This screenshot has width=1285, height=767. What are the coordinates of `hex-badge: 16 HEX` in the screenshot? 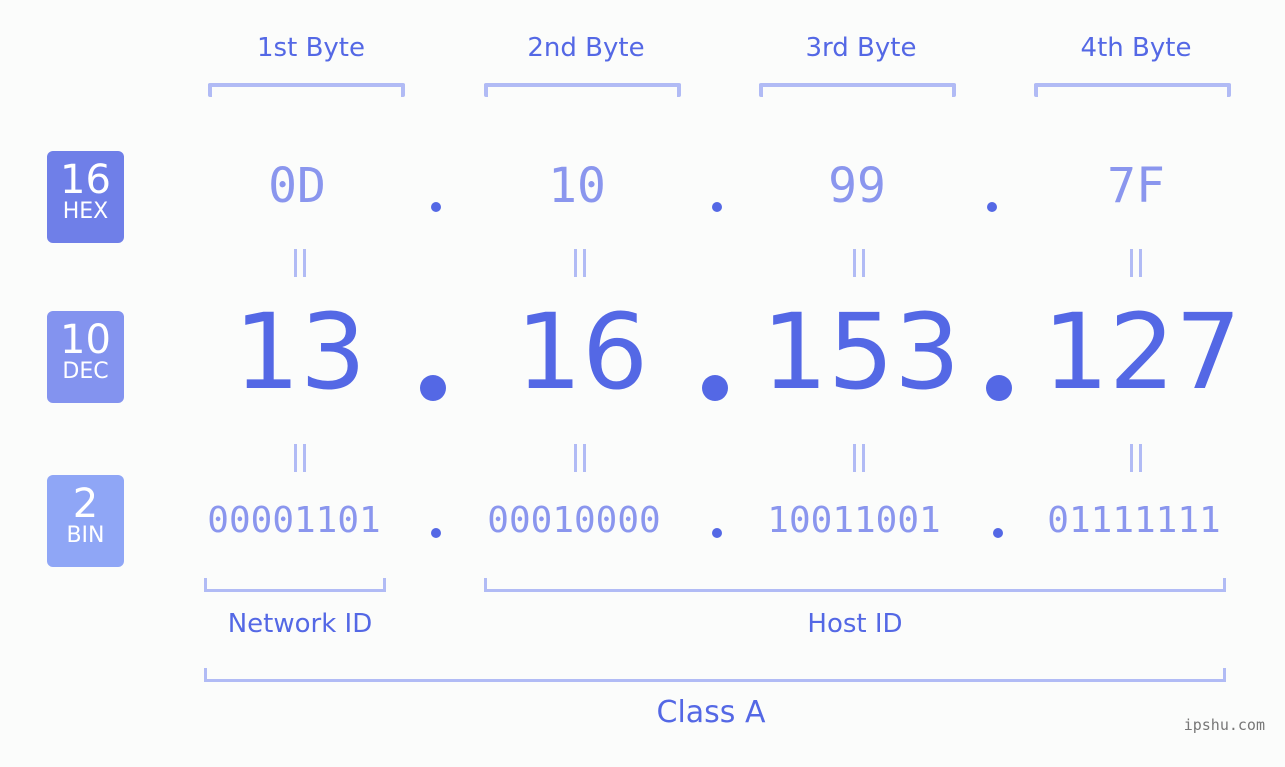 It's located at (85, 197).